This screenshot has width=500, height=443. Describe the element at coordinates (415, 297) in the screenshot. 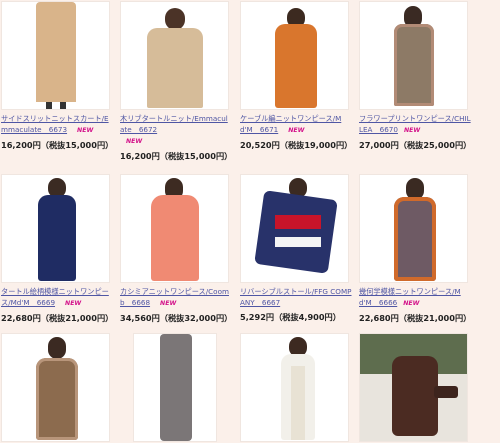

I see `product-link: 幾何学模様ニットワンピース/Md'M 6666 NEW` at that location.